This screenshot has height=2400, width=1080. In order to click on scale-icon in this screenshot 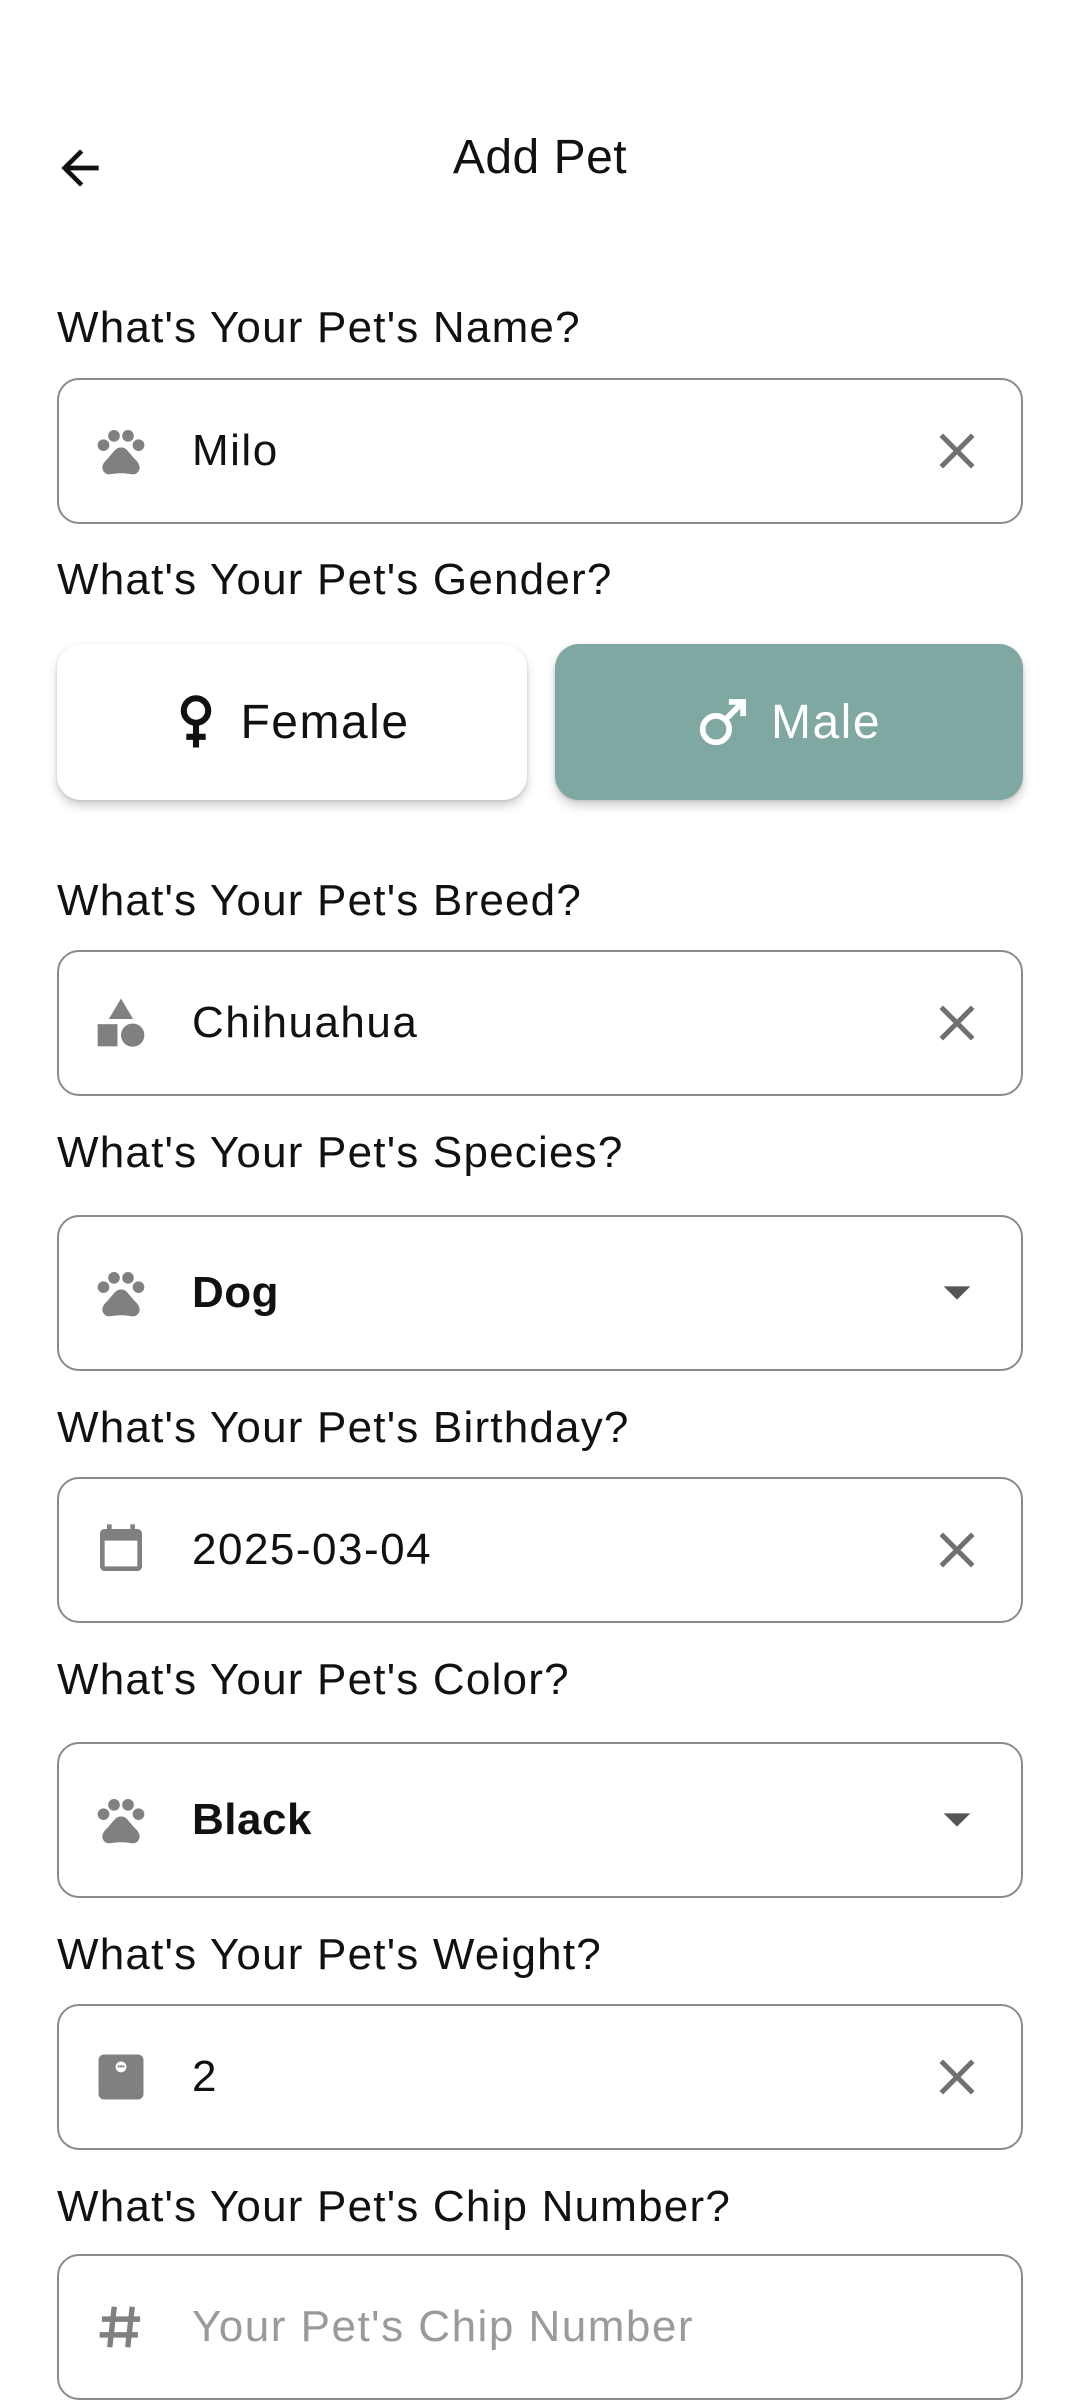, I will do `click(121, 2077)`.